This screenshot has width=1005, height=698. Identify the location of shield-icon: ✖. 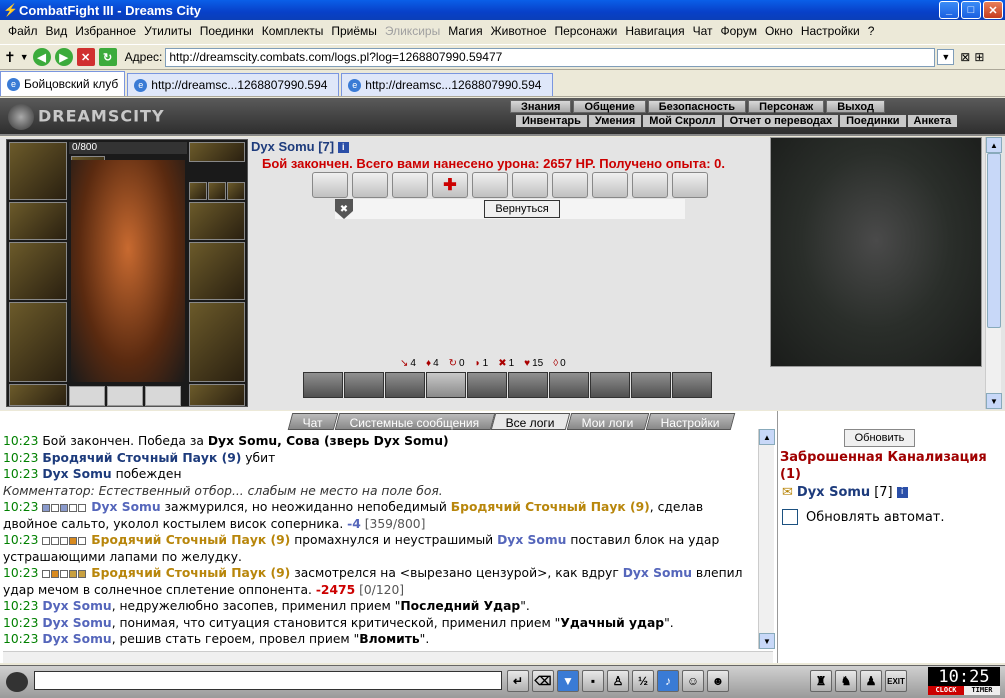
(344, 209).